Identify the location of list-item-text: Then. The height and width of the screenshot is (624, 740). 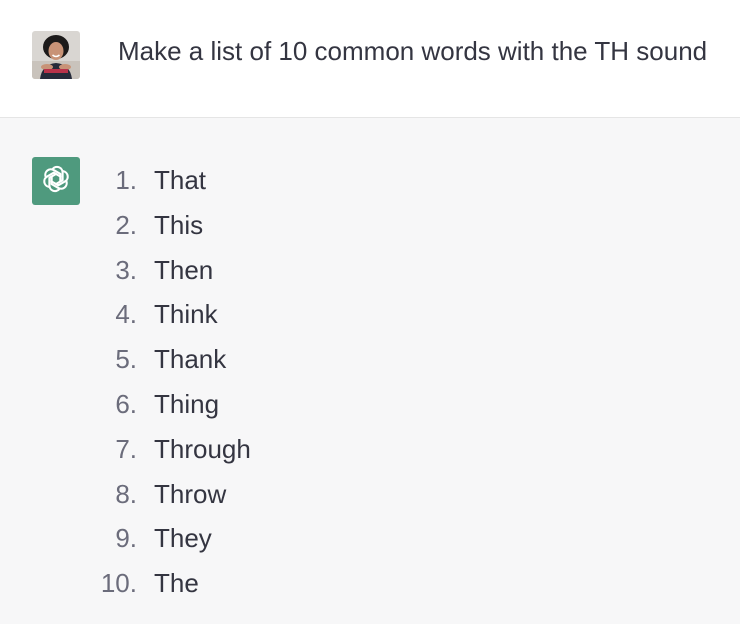
(184, 269).